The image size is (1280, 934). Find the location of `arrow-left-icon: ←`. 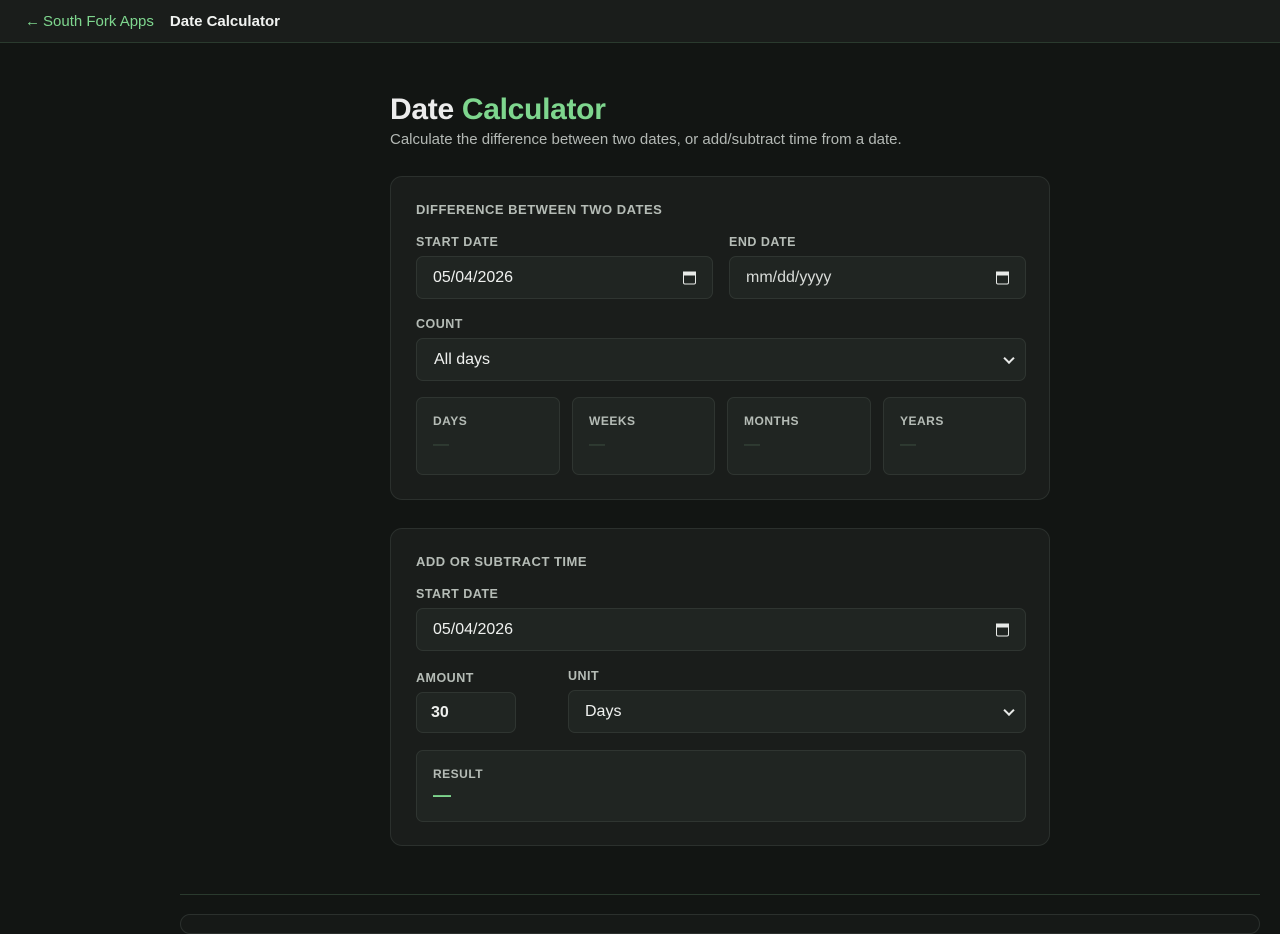

arrow-left-icon: ← is located at coordinates (32, 21).